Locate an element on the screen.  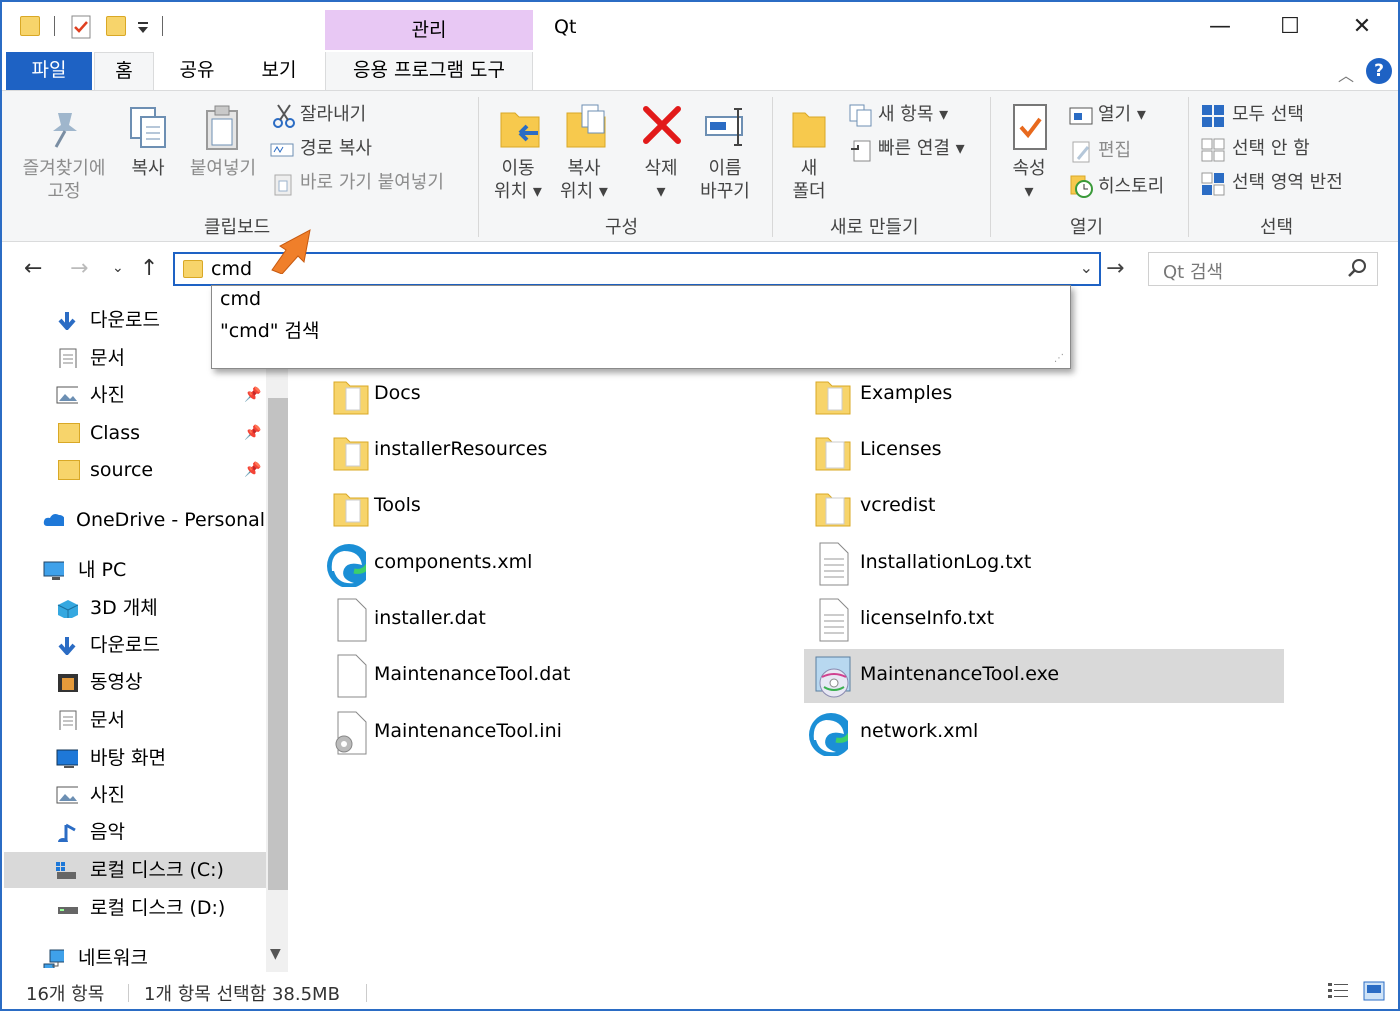
cut-button: 잘라내기 is located at coordinates (333, 114).